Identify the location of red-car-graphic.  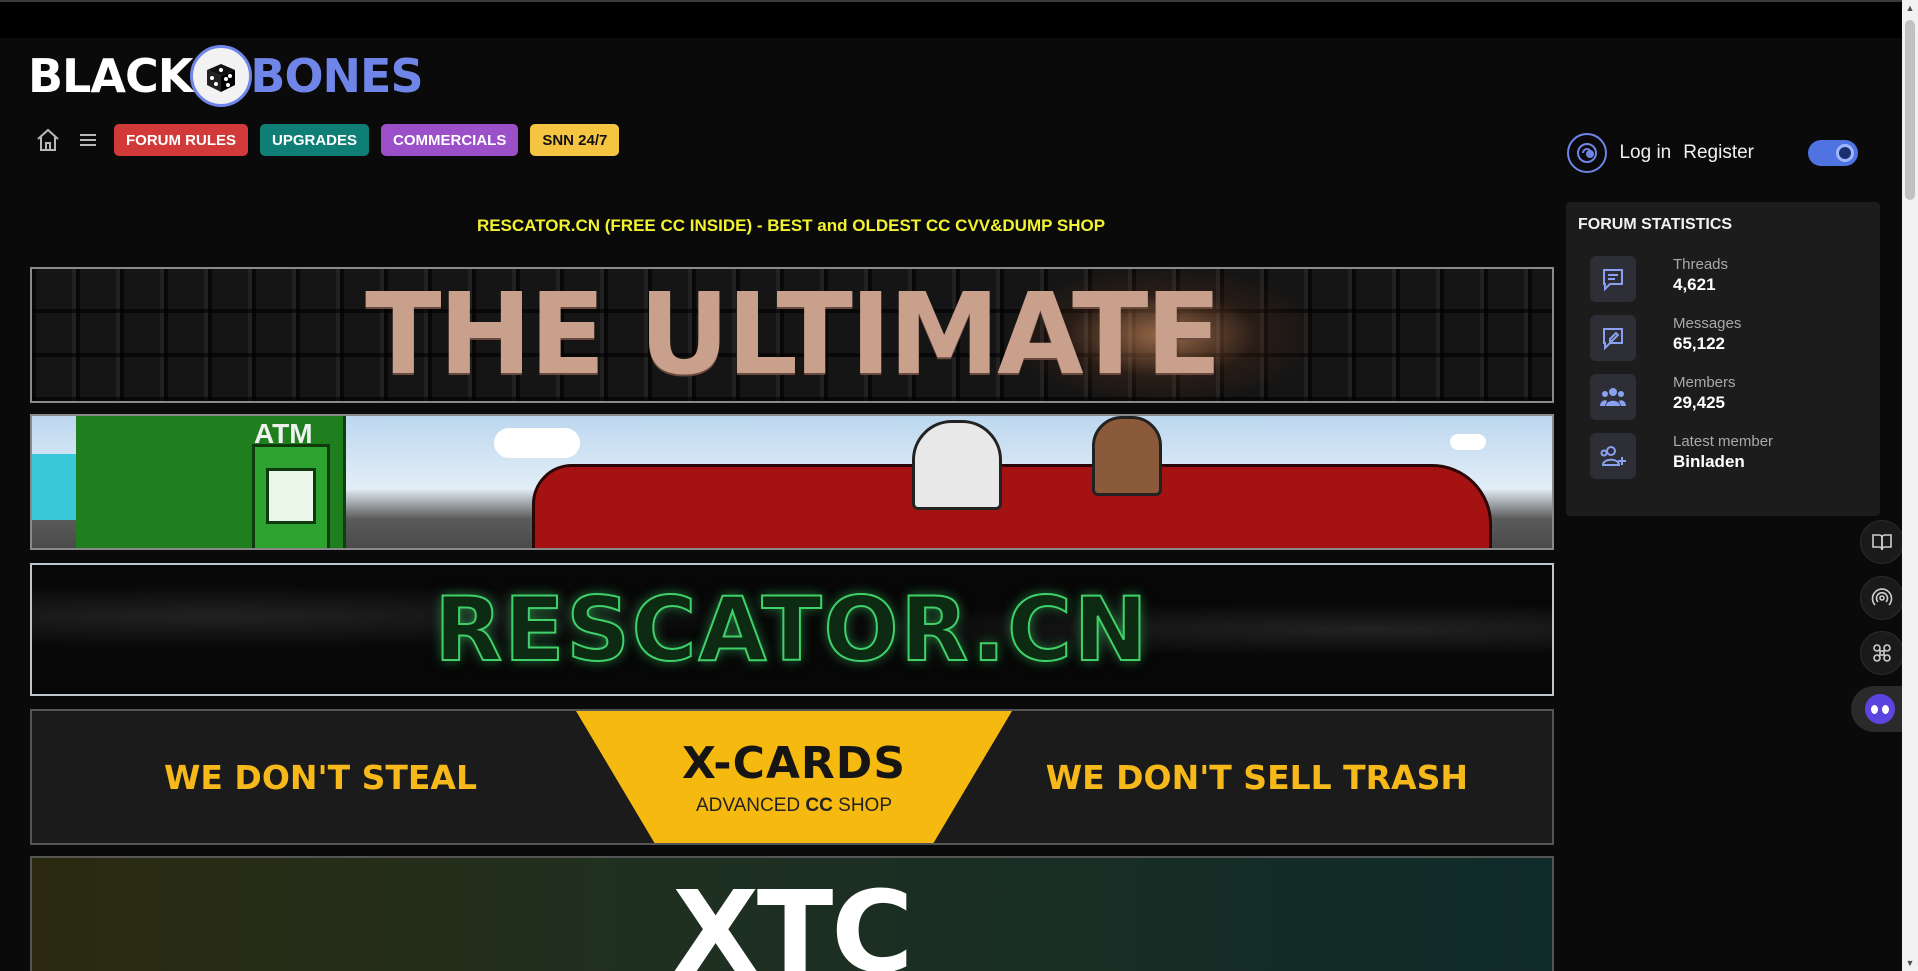
(1012, 506).